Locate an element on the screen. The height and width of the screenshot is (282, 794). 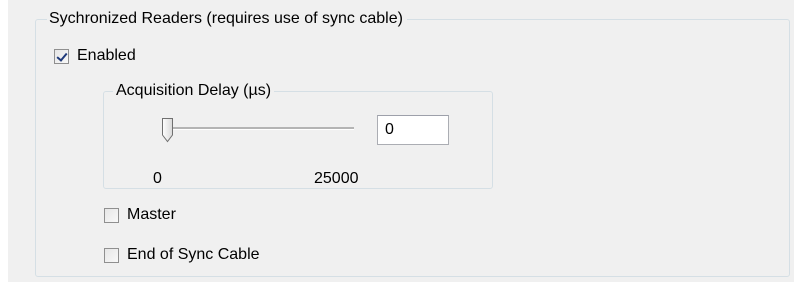
master-checkbox-row: Master is located at coordinates (140, 215).